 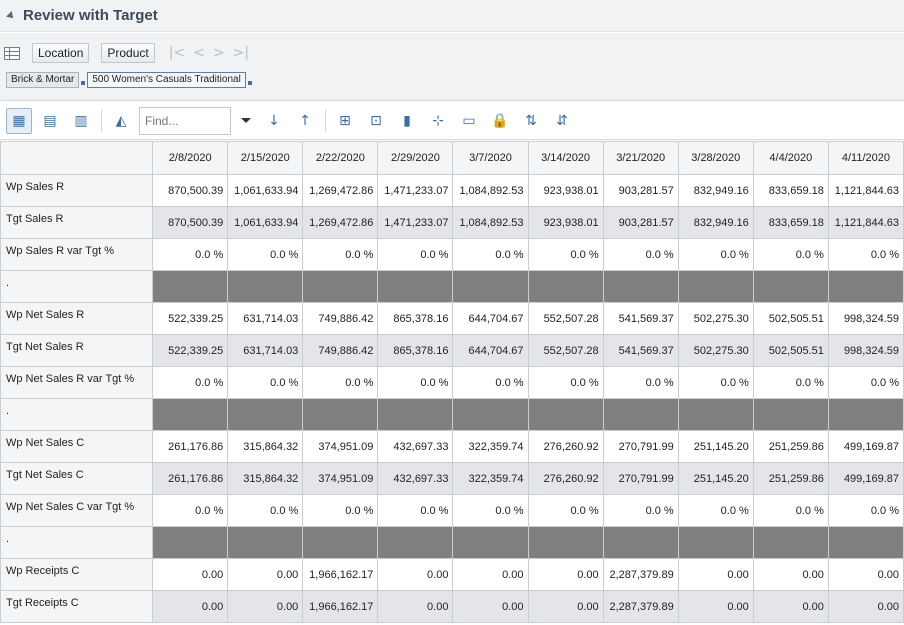 I want to click on pivot-icon: ⊞, so click(x=345, y=121).